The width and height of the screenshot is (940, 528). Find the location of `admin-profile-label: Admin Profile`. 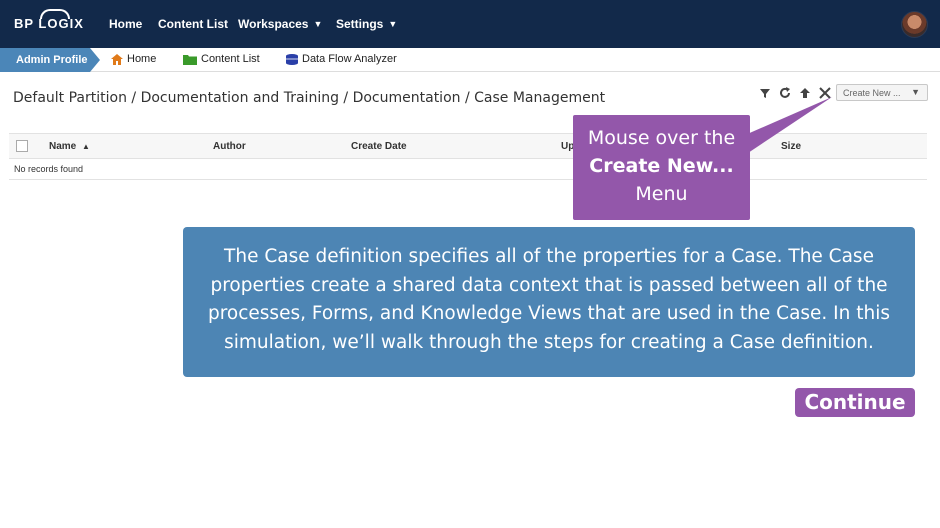

admin-profile-label: Admin Profile is located at coordinates (52, 60).